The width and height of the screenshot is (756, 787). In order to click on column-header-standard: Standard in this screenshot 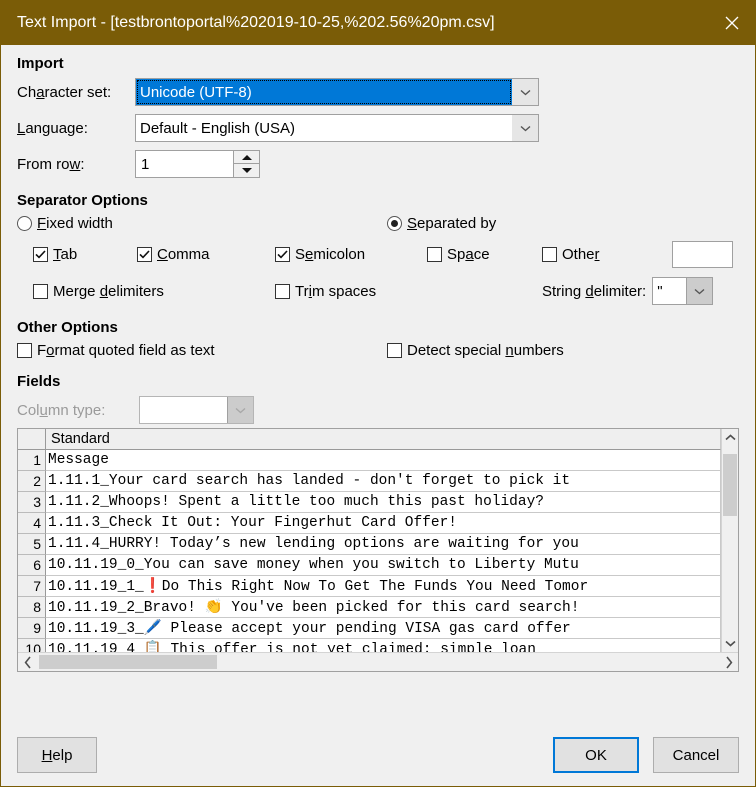, I will do `click(383, 439)`.